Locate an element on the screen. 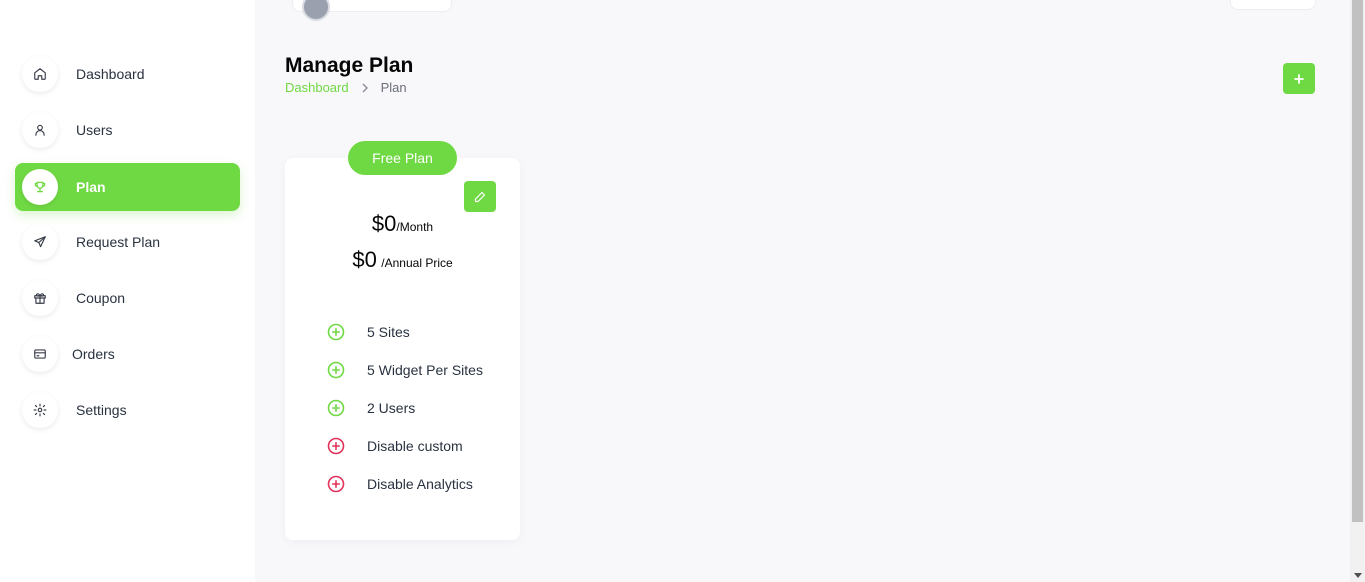 This screenshot has height=582, width=1365. chevron-right-icon is located at coordinates (365, 88).